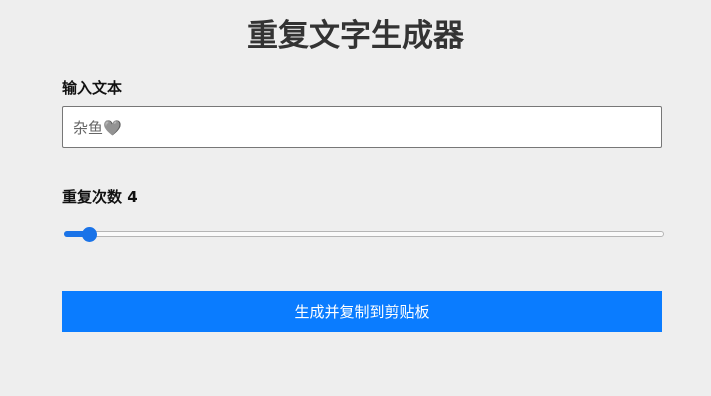 The height and width of the screenshot is (396, 711). I want to click on slider-track, so click(364, 234).